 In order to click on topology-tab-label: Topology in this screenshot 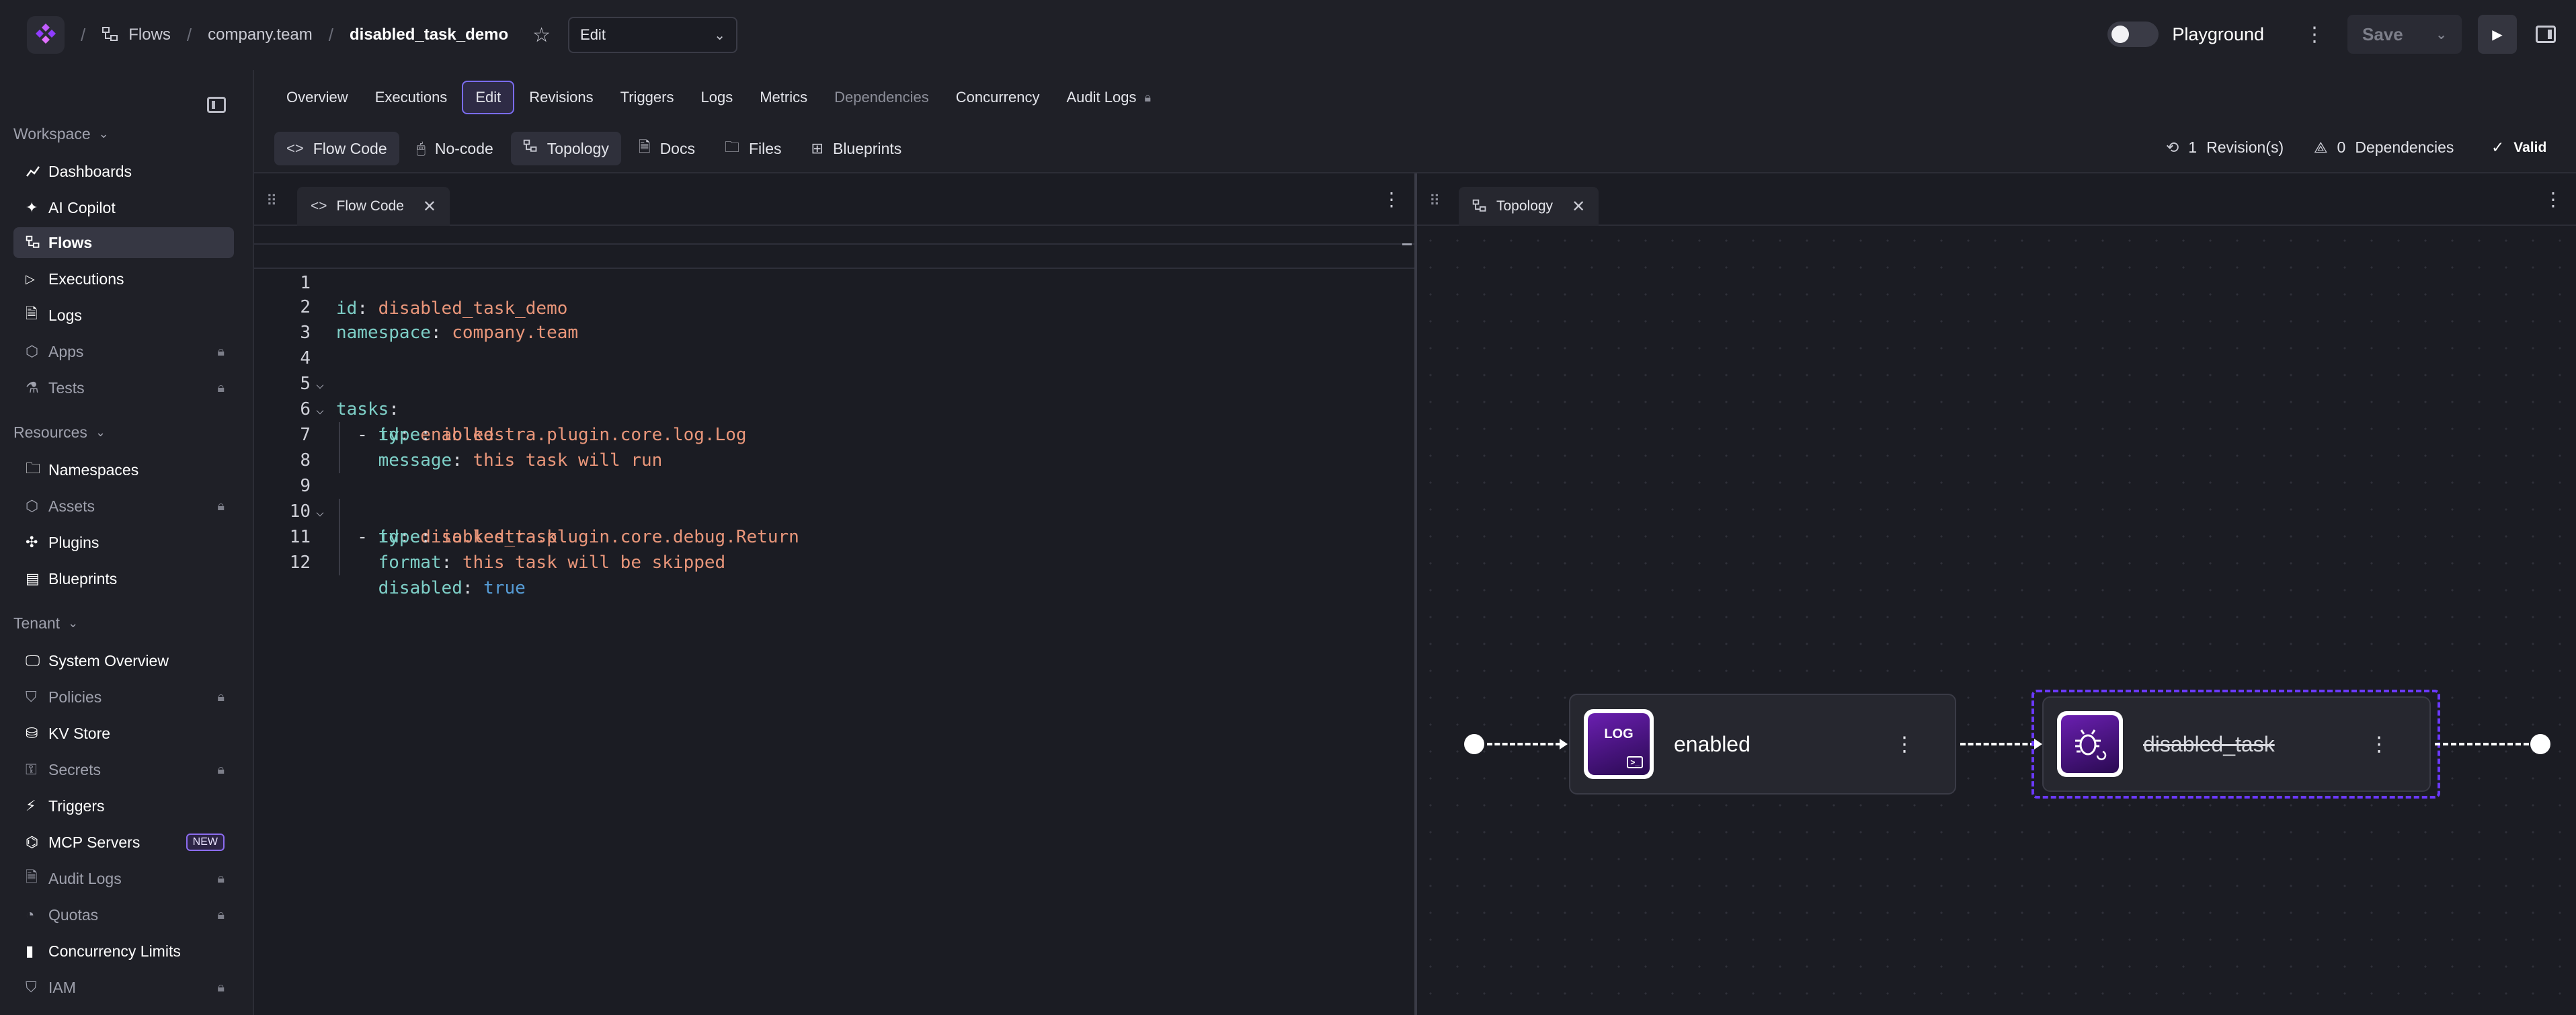, I will do `click(1525, 206)`.